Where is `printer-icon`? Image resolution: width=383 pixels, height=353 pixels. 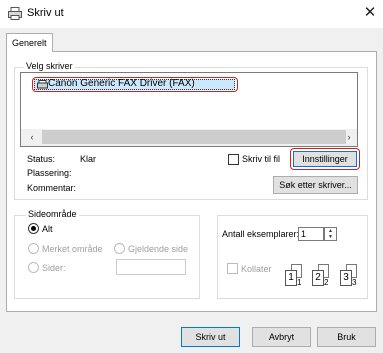 printer-icon is located at coordinates (15, 13).